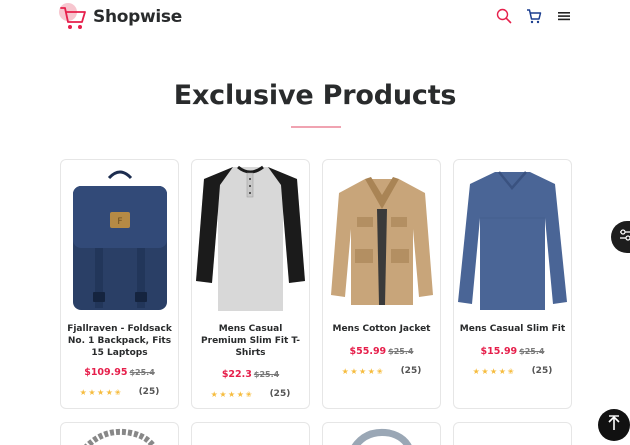 This screenshot has width=630, height=445. Describe the element at coordinates (137, 17) in the screenshot. I see `brand-name: Shopwise` at that location.